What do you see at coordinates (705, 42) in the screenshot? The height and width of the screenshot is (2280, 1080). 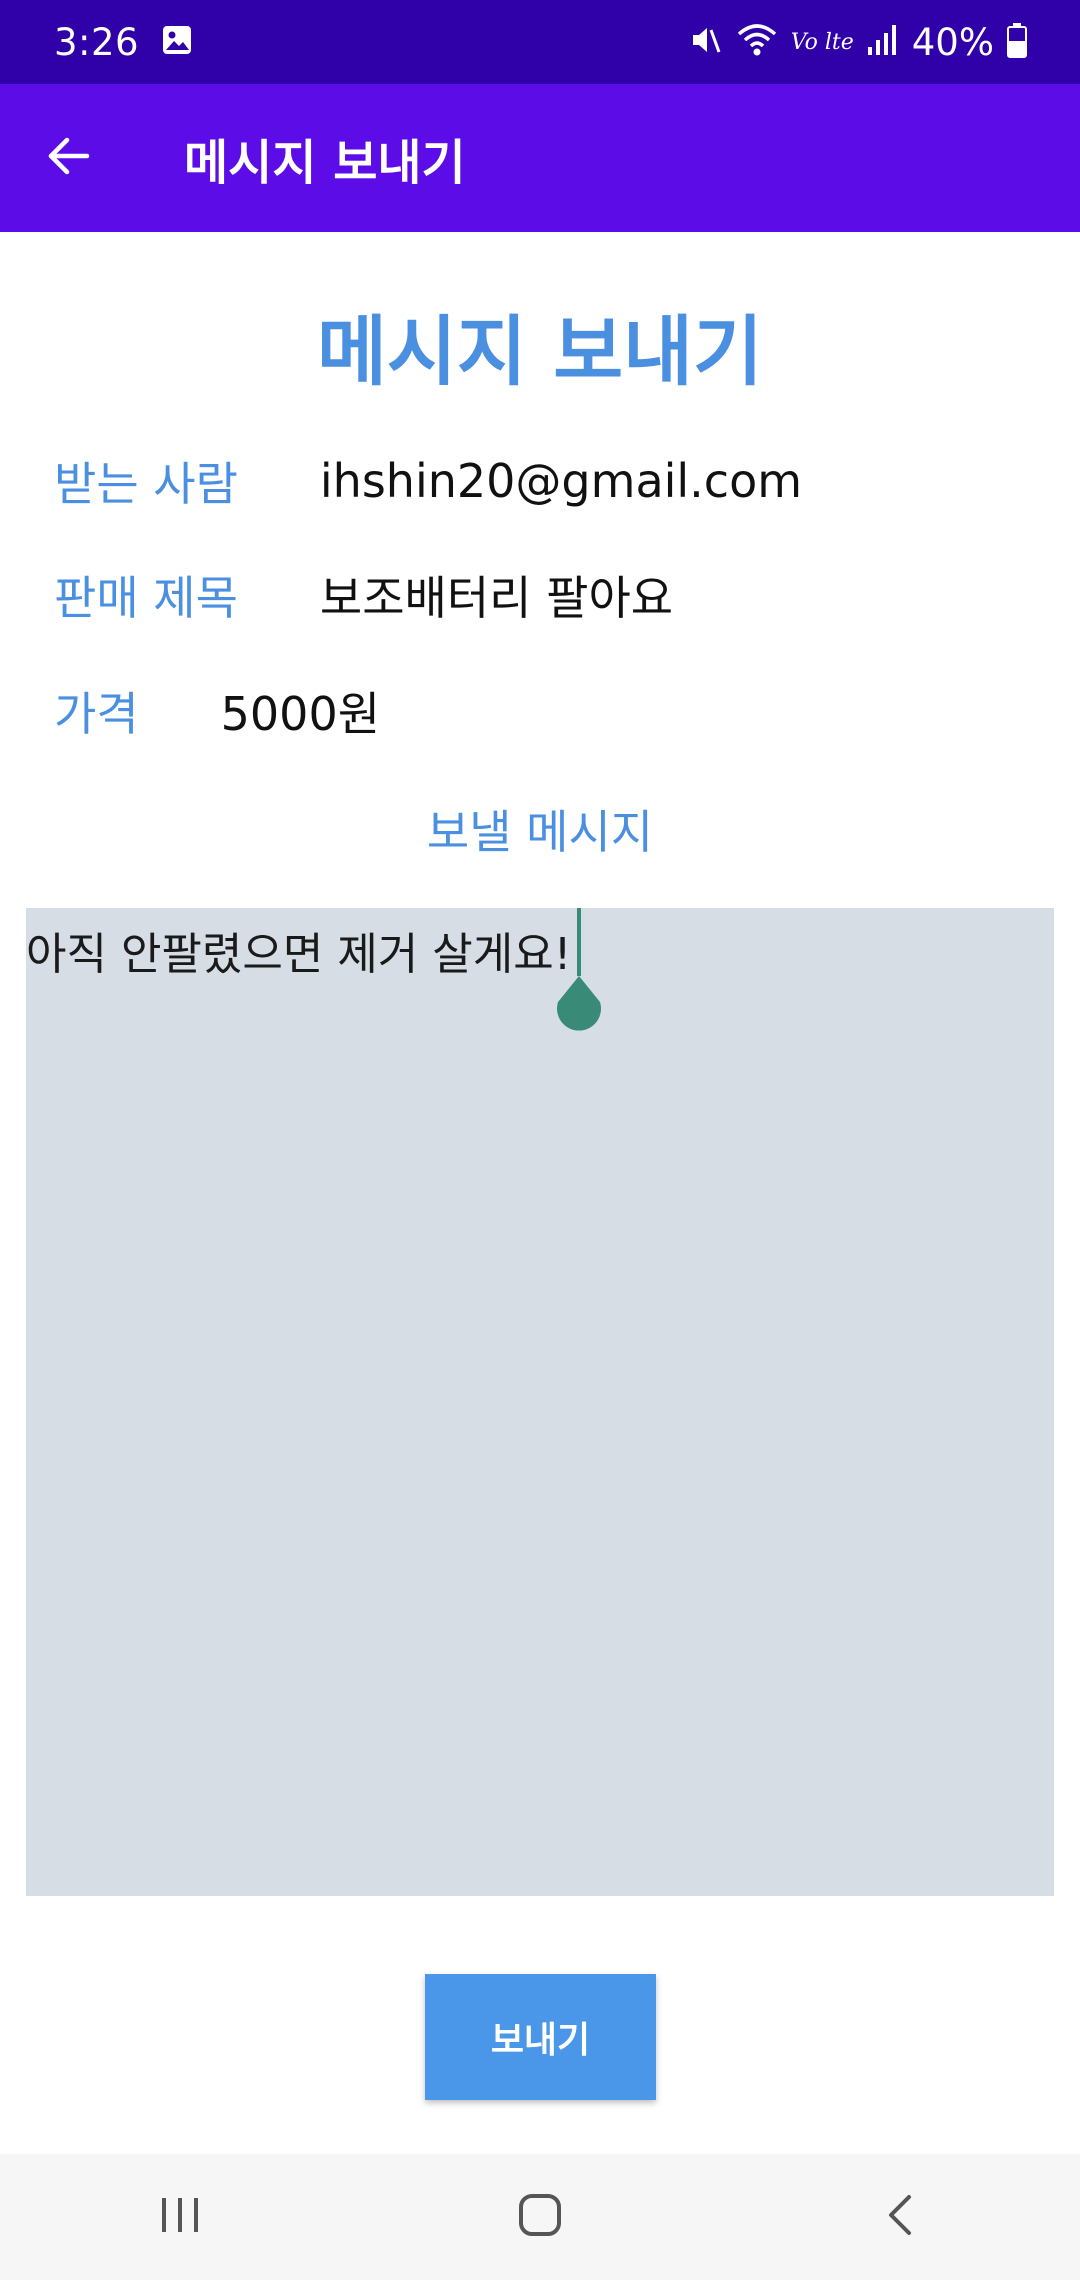 I see `mute-icon` at bounding box center [705, 42].